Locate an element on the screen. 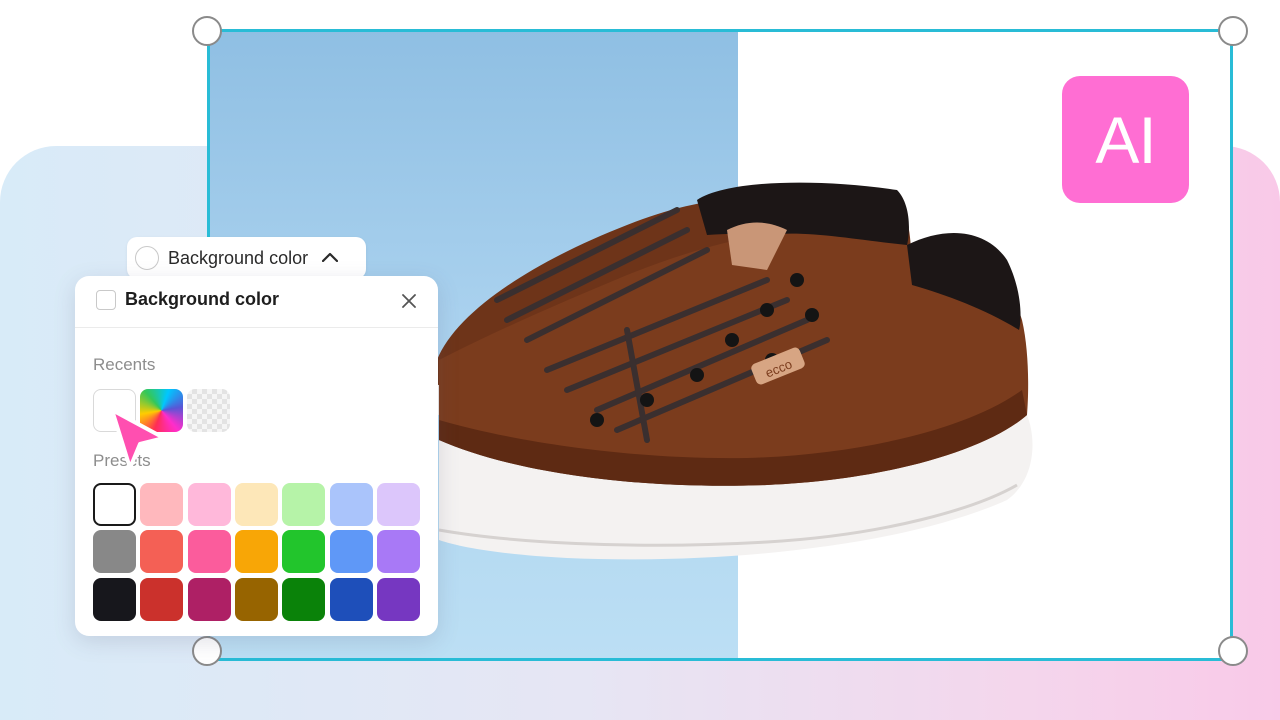  ai-badge: AI is located at coordinates (1125, 139).